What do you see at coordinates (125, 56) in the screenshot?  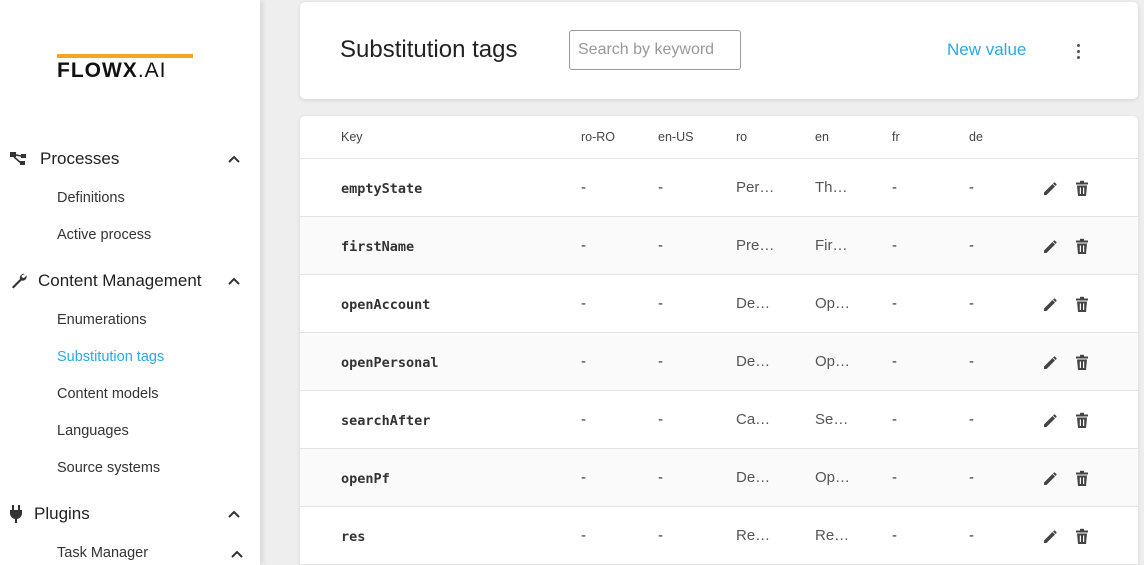 I see `logo-accent-bar` at bounding box center [125, 56].